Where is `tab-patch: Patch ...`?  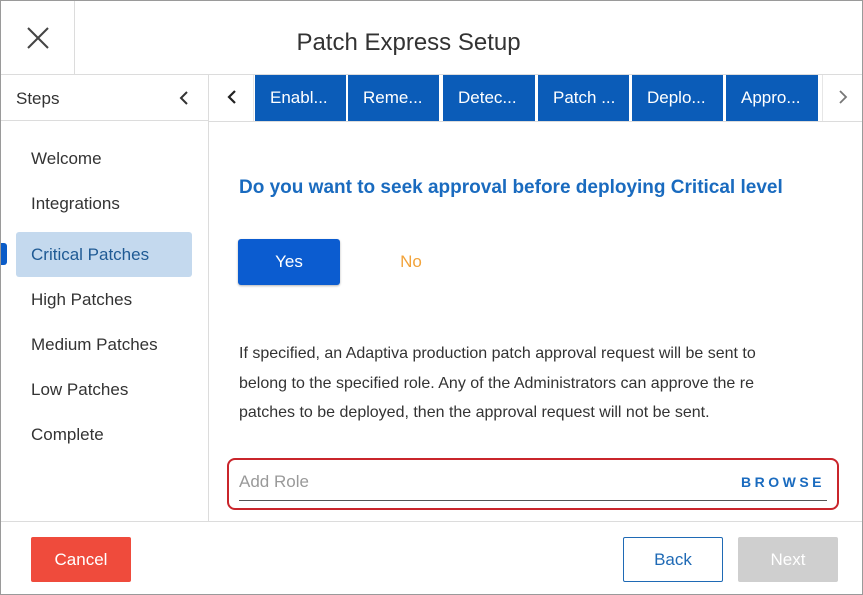
tab-patch: Patch ... is located at coordinates (583, 98).